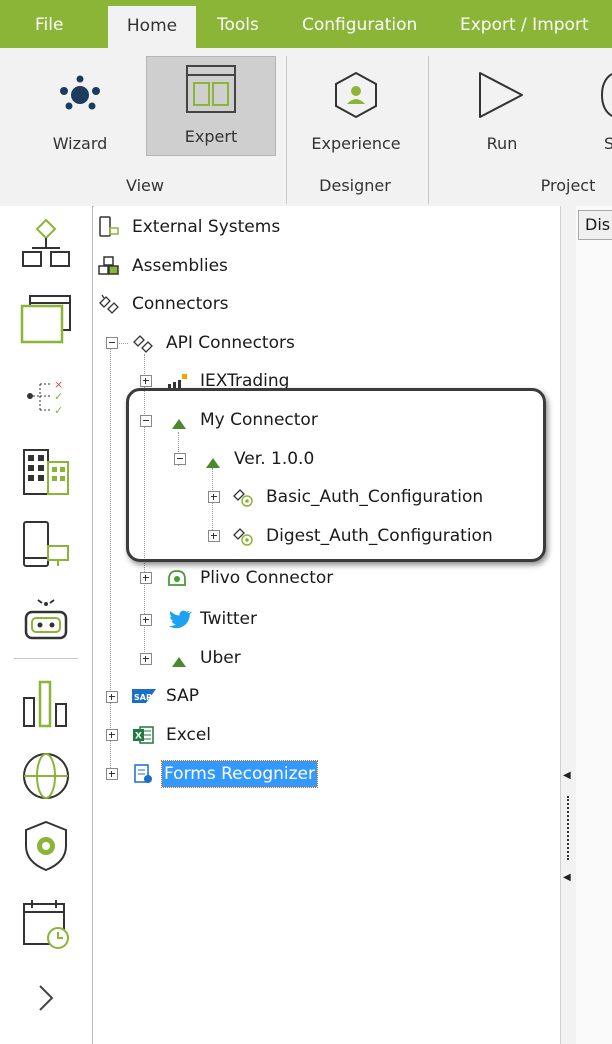 This screenshot has width=612, height=1044. I want to click on wizard-icon, so click(80, 92).